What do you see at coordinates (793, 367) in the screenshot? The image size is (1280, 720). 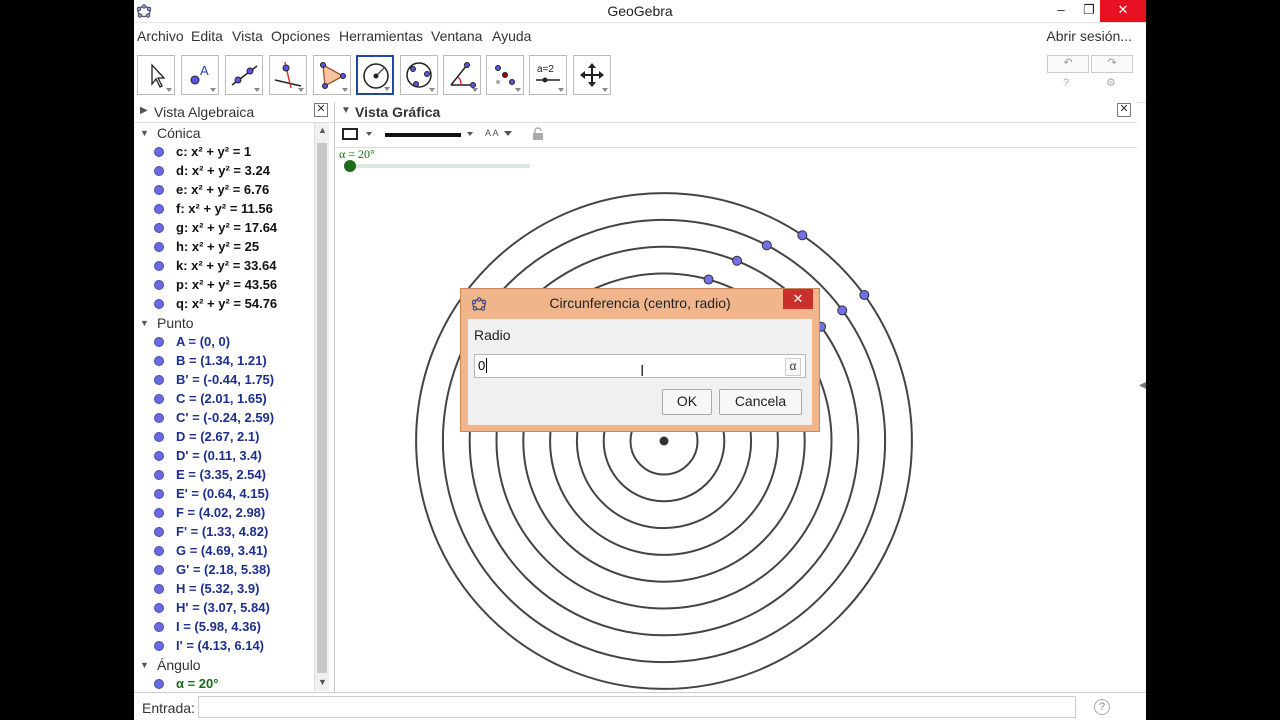 I see `symbol-alpha-button: α` at bounding box center [793, 367].